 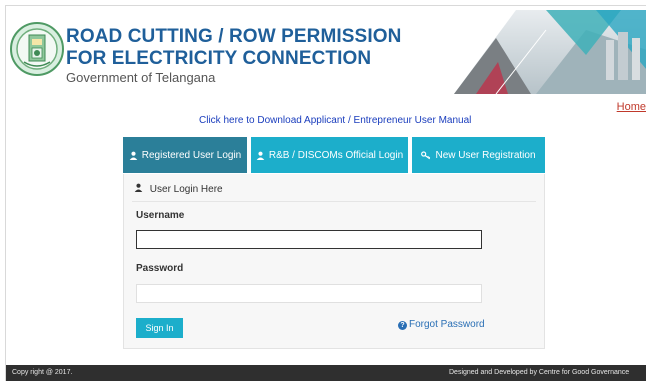 I want to click on sign-in-button: Sign In, so click(x=159, y=328).